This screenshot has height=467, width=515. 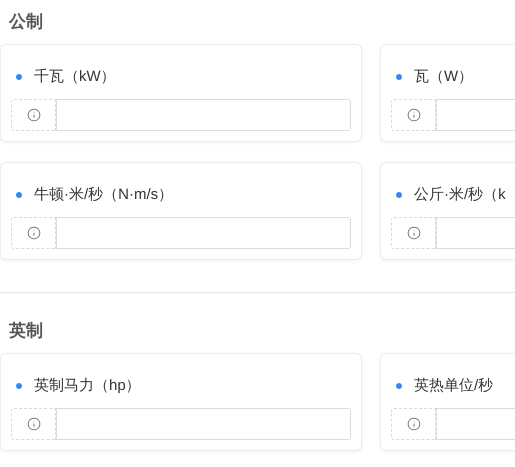 I want to click on unit-label: 公斤·米/秒（k, so click(x=460, y=194).